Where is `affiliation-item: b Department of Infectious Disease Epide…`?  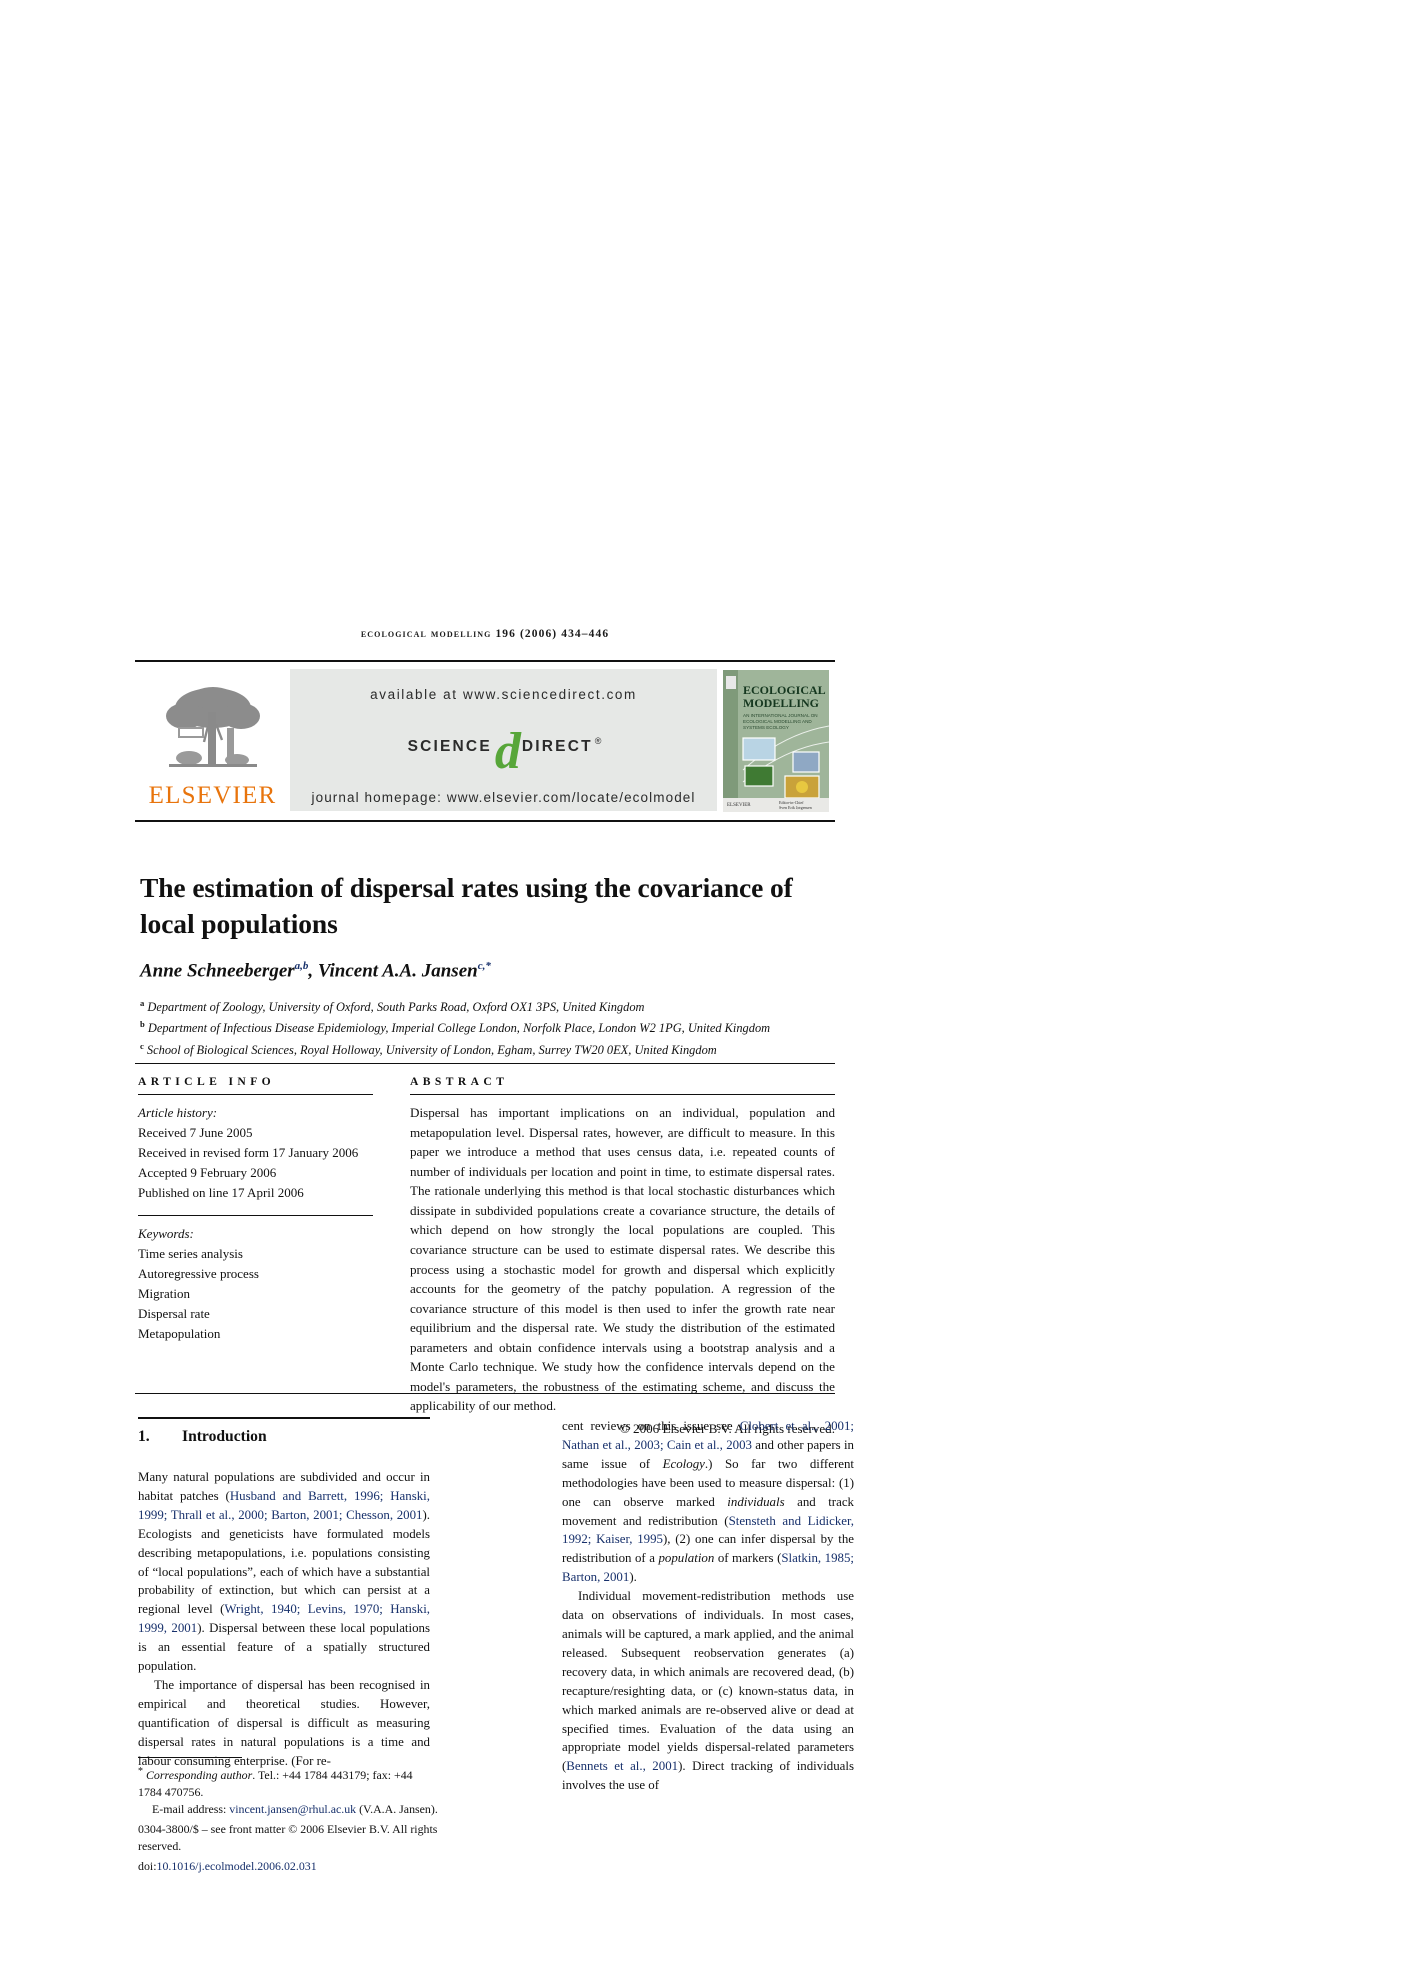 affiliation-item: b Department of Infectious Disease Epide… is located at coordinates (540, 1027).